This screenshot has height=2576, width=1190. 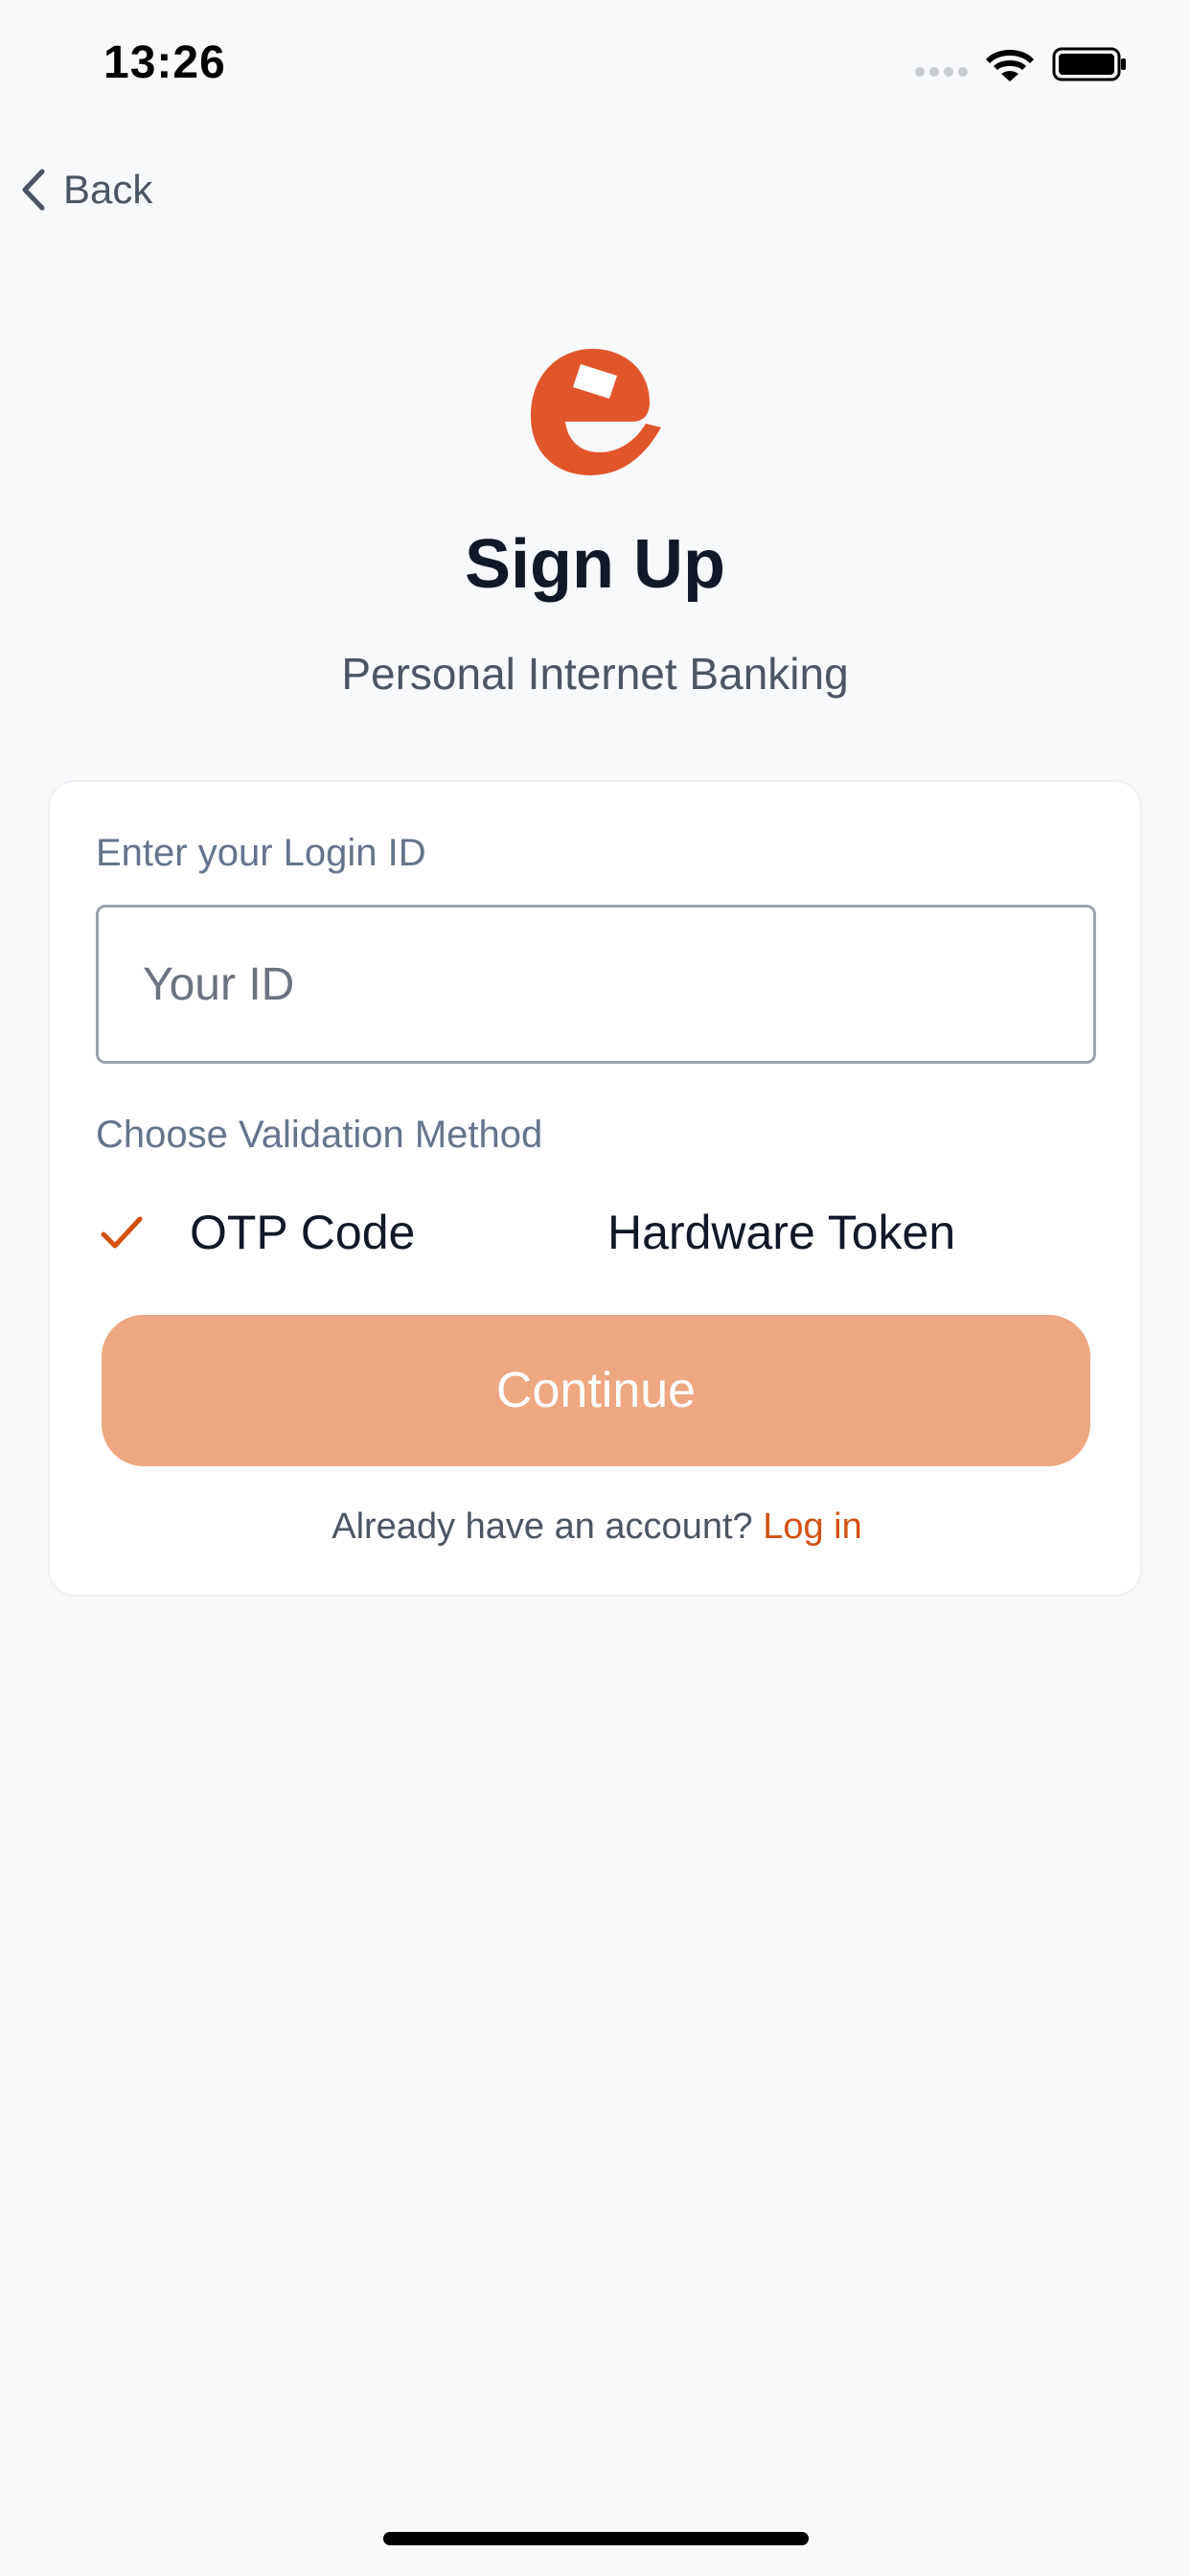 I want to click on login-link: Log in, so click(x=812, y=1526).